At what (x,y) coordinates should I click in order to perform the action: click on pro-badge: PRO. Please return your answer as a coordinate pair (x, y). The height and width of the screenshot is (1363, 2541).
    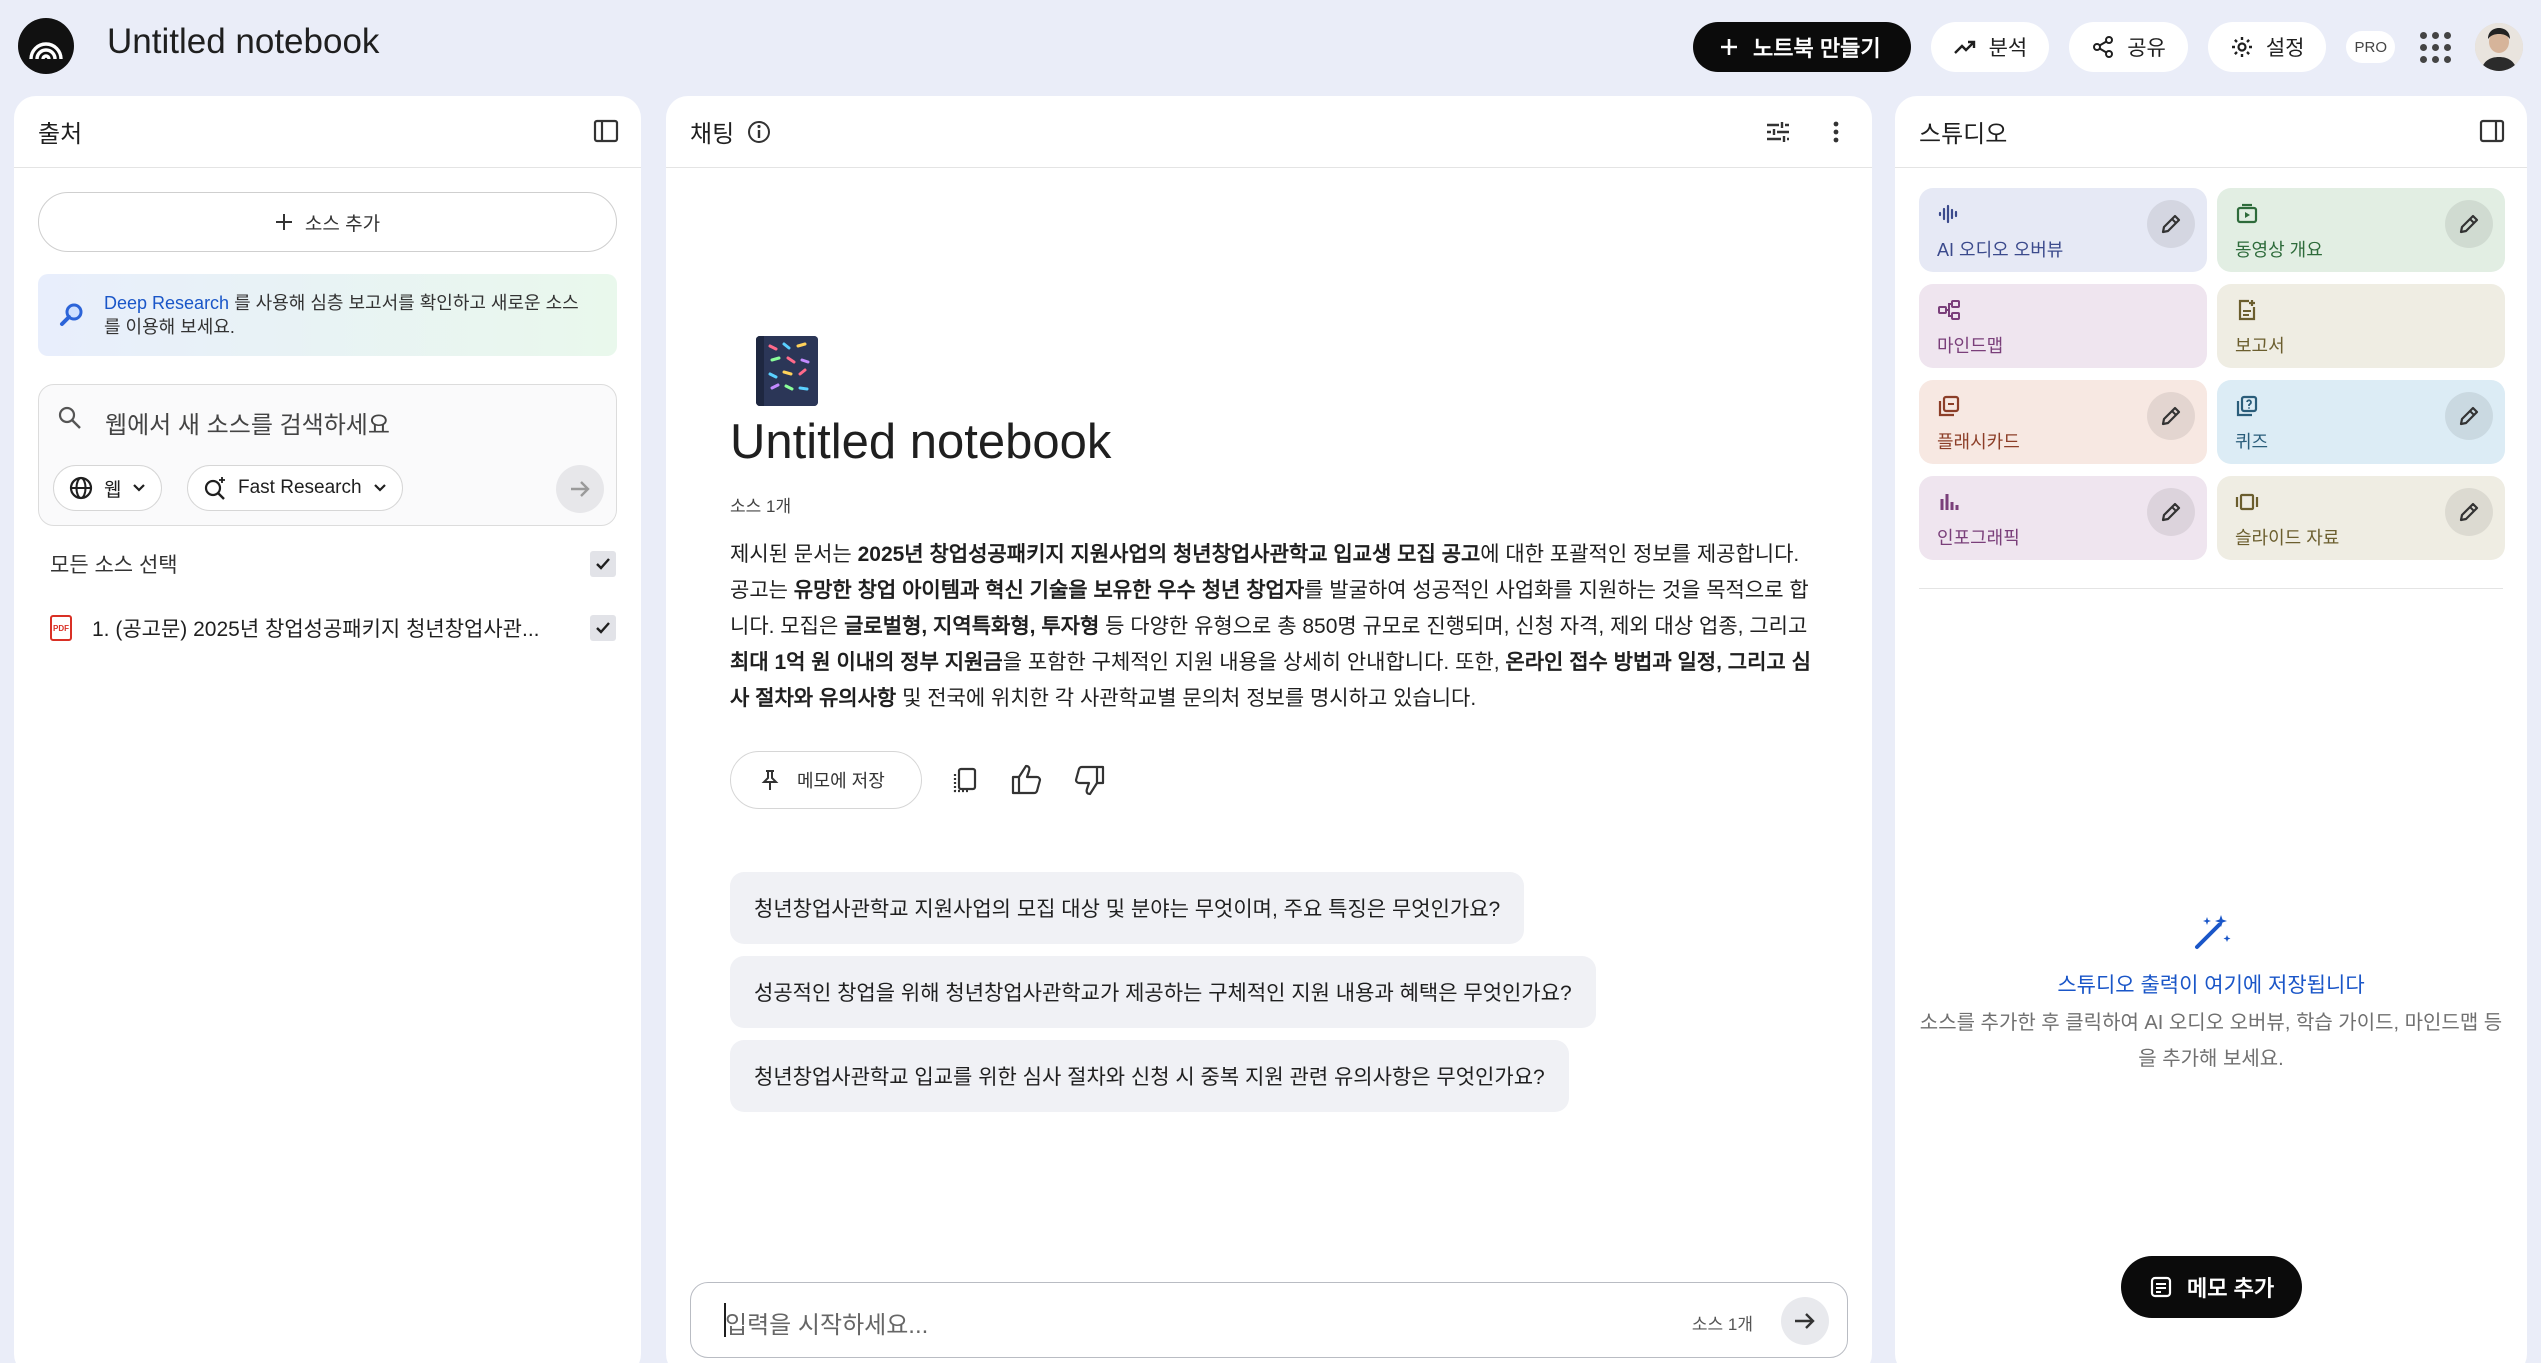
    Looking at the image, I should click on (2370, 47).